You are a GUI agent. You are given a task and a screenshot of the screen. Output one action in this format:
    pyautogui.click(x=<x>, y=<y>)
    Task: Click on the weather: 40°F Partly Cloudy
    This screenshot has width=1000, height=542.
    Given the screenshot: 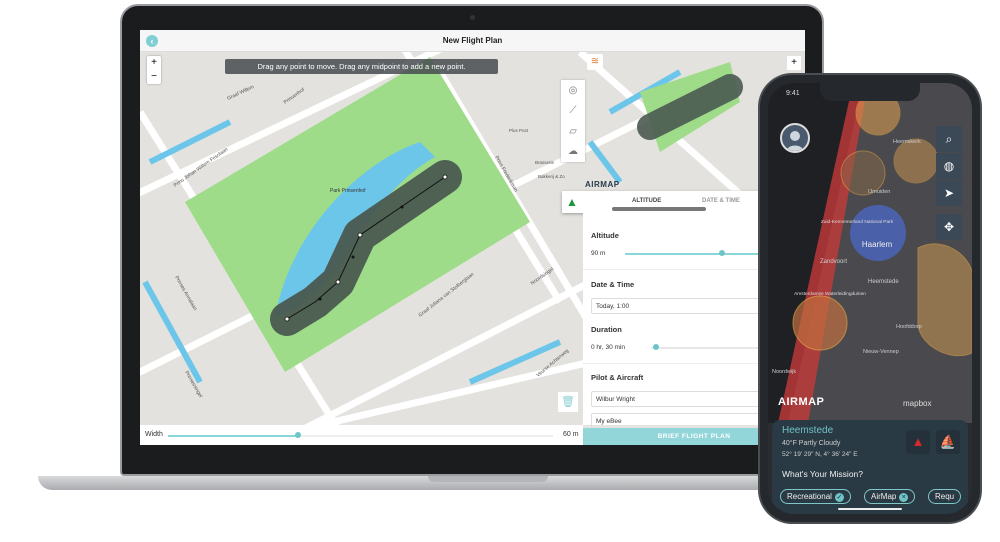 What is the action you would take?
    pyautogui.click(x=811, y=443)
    